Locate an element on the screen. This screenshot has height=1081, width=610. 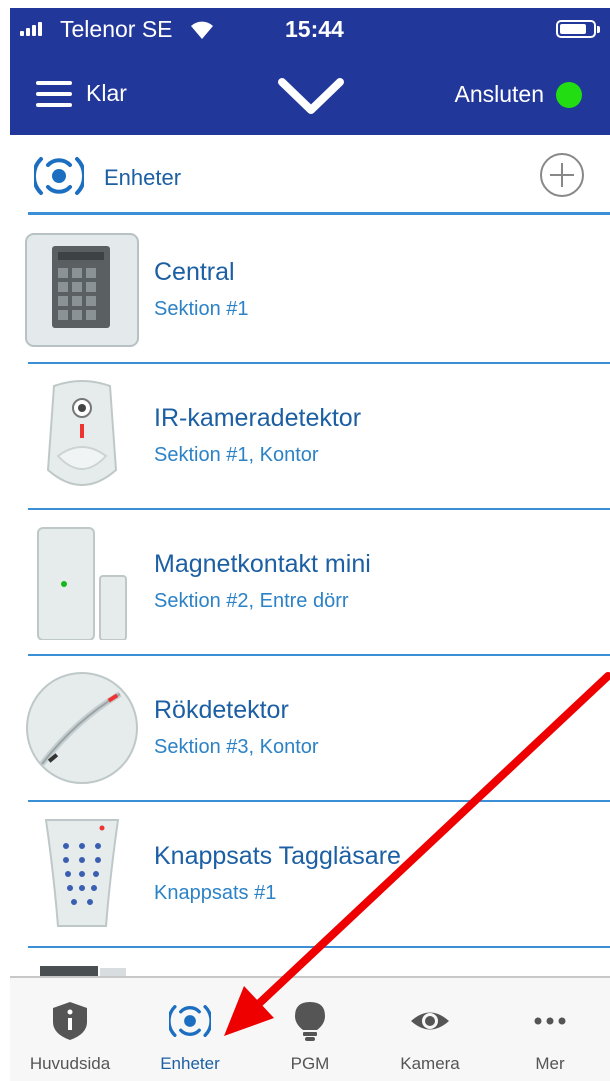
device-subtitle: Knappsats #1 is located at coordinates (215, 893).